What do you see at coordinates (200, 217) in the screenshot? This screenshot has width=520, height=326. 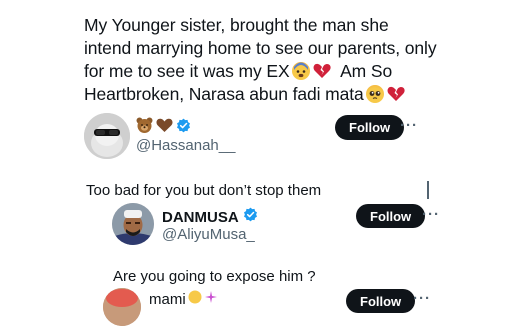 I see `reply-1-name: DANMUSA` at bounding box center [200, 217].